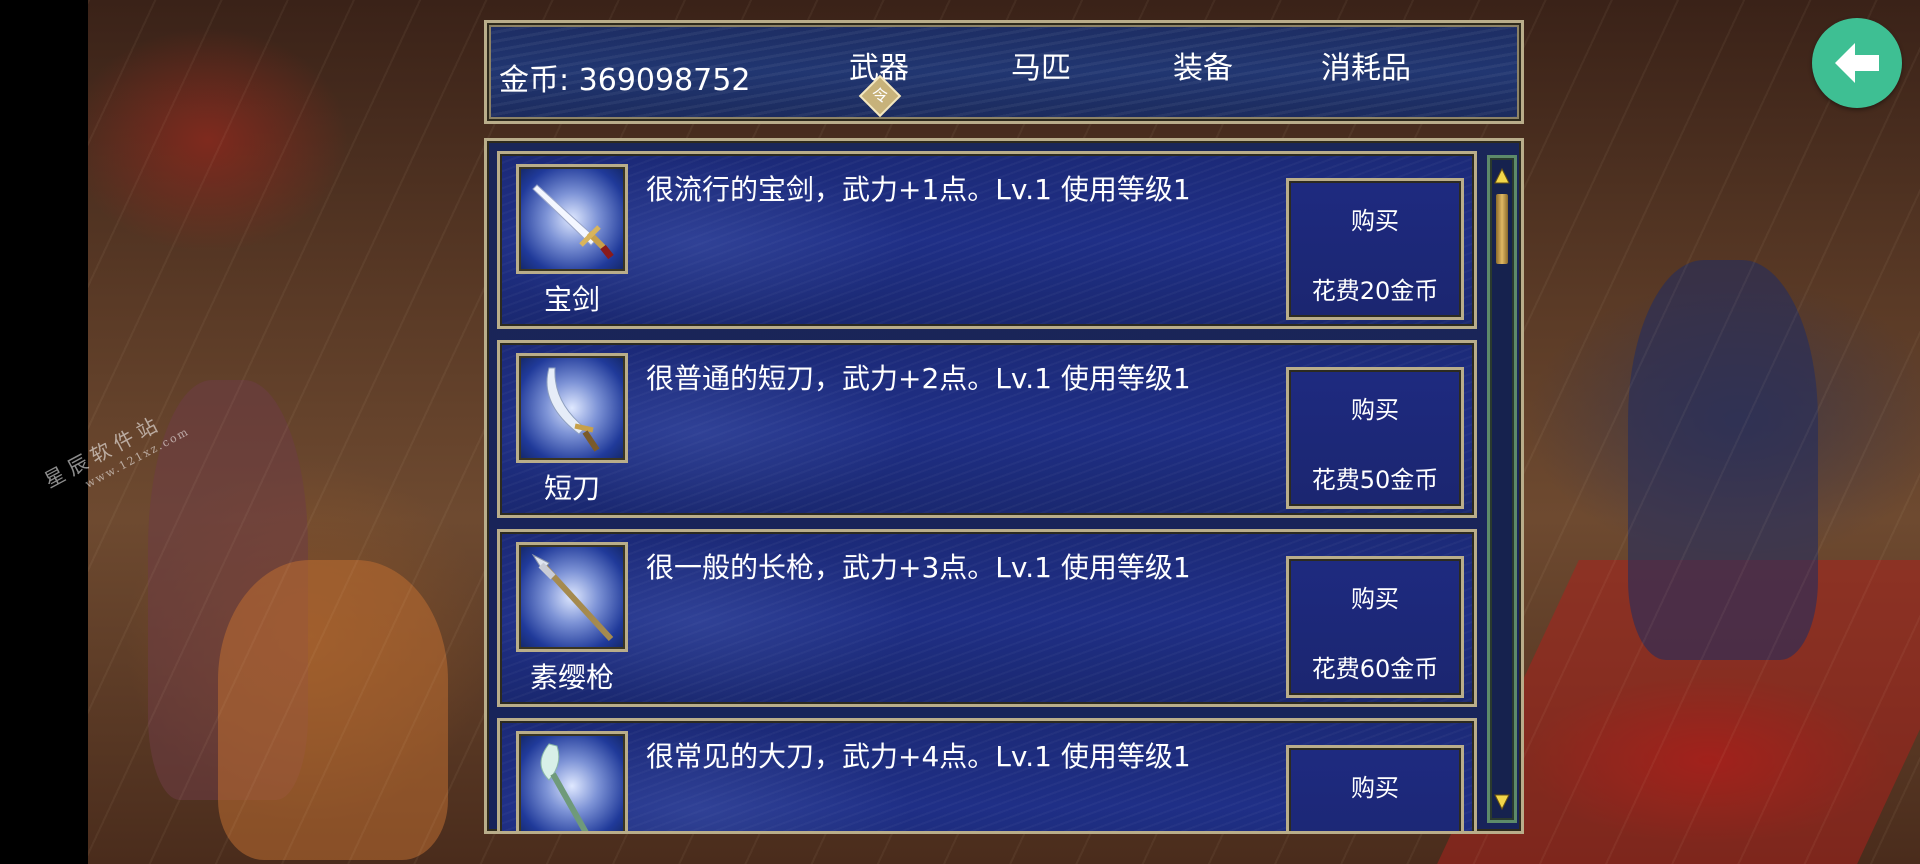  What do you see at coordinates (1375, 438) in the screenshot?
I see `buy-button: 购买 花费50金币` at bounding box center [1375, 438].